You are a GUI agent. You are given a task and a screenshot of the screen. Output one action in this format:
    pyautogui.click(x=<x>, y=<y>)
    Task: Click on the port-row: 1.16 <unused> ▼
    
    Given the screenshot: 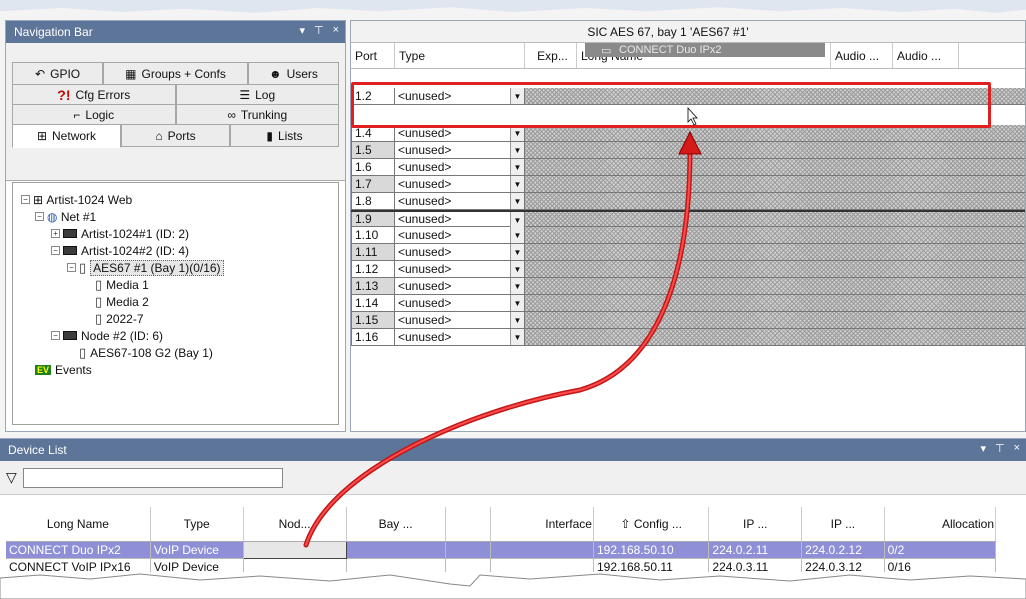 What is the action you would take?
    pyautogui.click(x=688, y=337)
    